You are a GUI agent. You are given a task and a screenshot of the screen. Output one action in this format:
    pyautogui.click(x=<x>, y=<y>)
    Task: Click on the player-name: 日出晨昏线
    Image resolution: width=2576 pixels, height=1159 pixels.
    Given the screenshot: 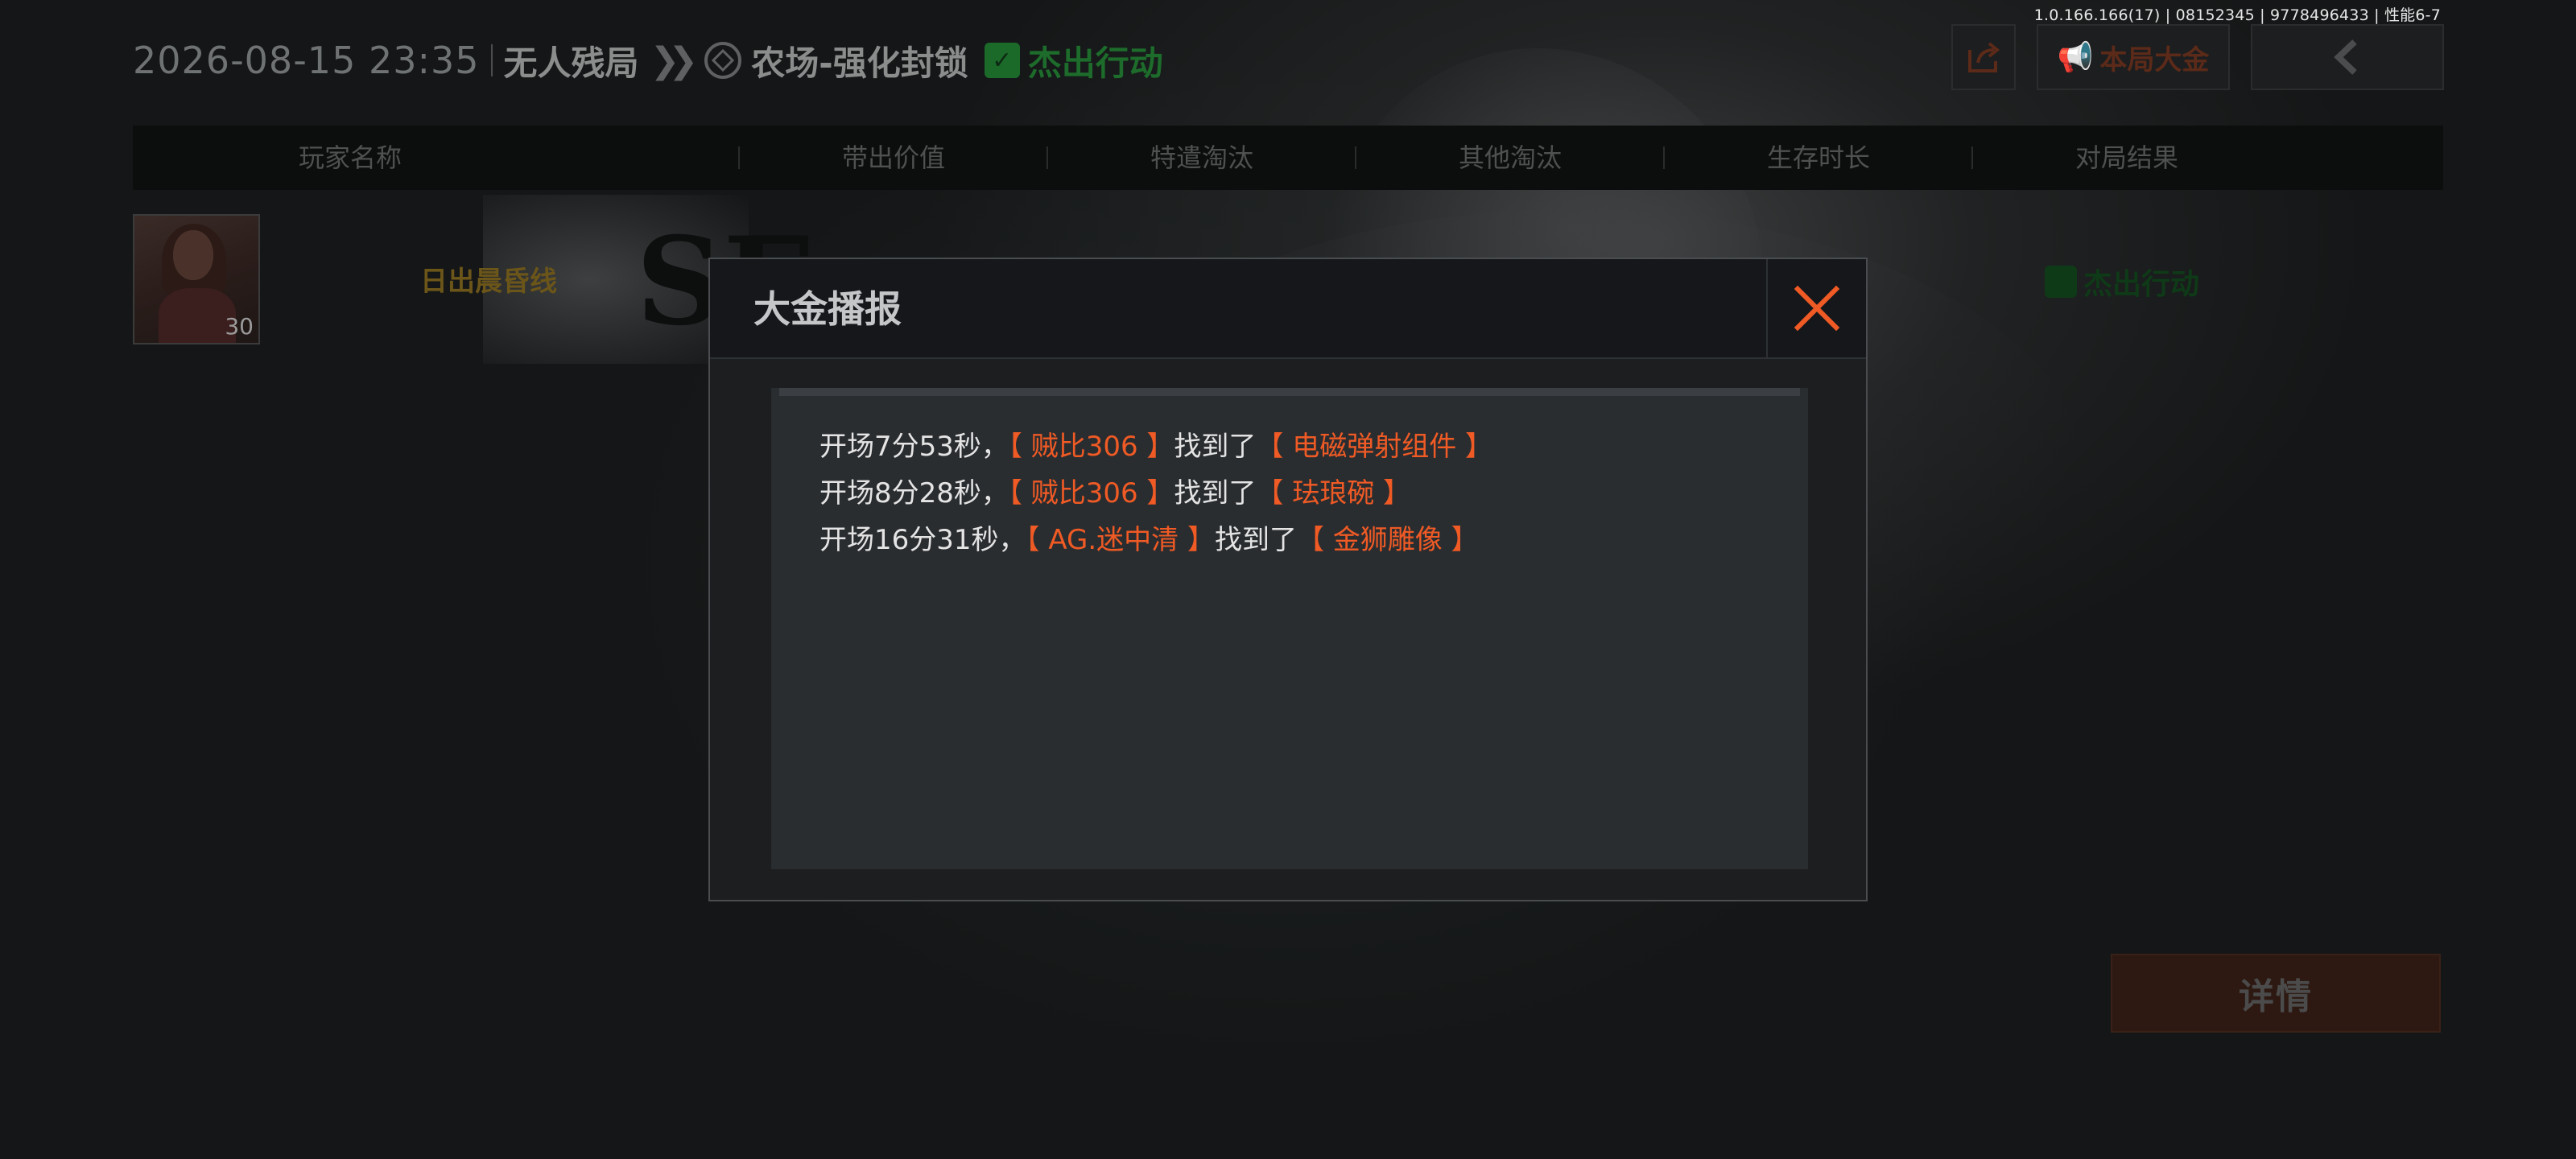 What is the action you would take?
    pyautogui.click(x=488, y=282)
    